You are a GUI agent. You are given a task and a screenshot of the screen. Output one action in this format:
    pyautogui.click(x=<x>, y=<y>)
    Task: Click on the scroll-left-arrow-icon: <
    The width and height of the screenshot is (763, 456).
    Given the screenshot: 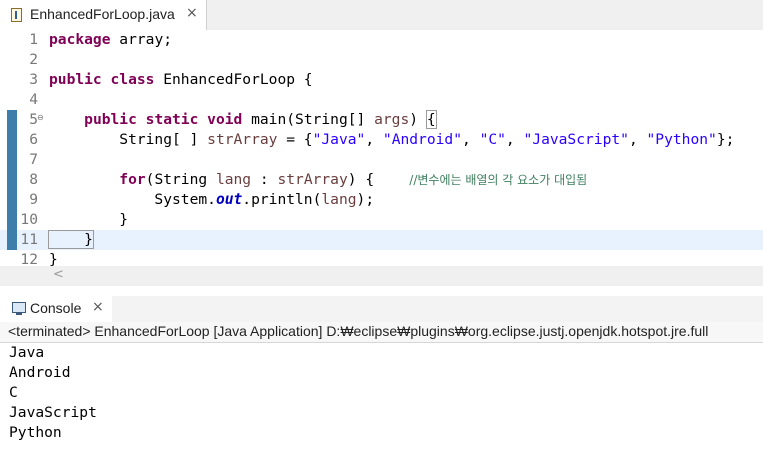 What is the action you would take?
    pyautogui.click(x=58, y=274)
    